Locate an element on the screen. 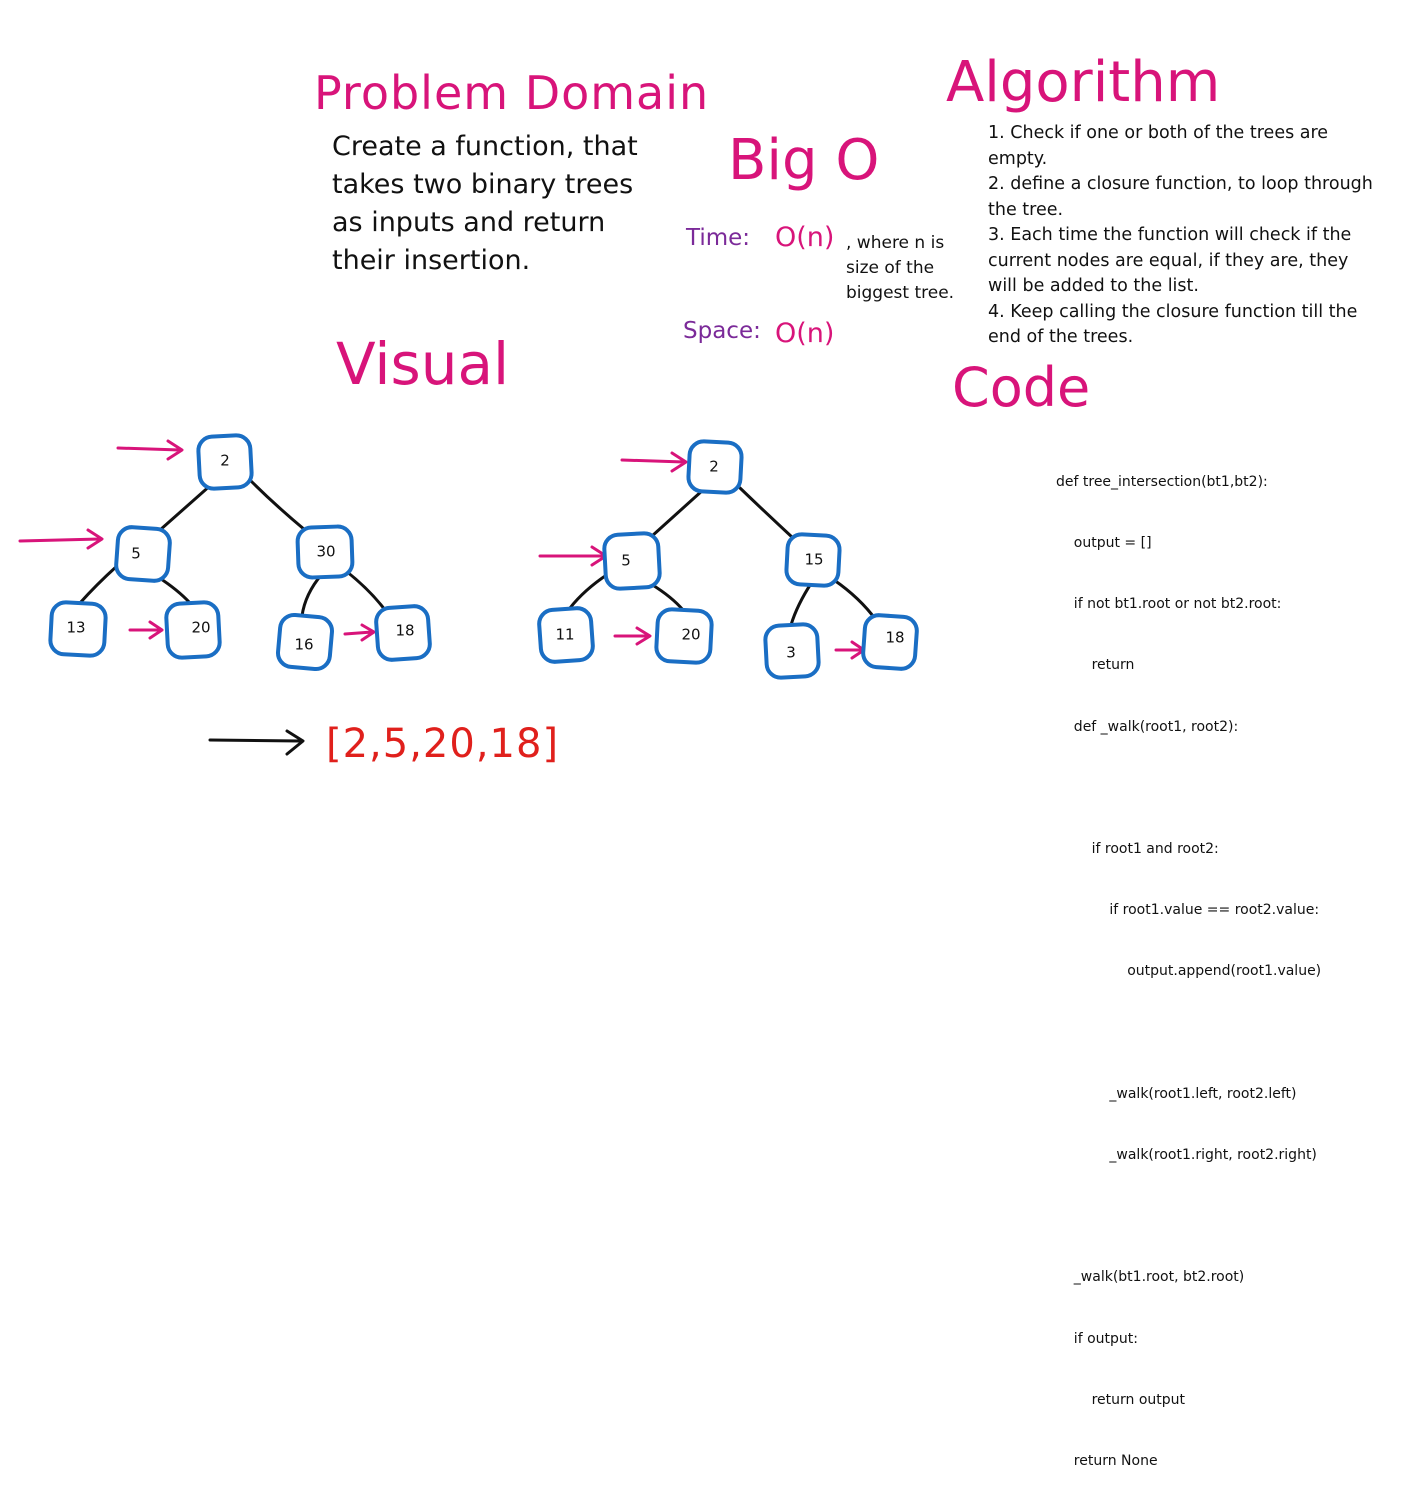 This screenshot has height=1492, width=1415. tree-node: 3 is located at coordinates (792, 651).